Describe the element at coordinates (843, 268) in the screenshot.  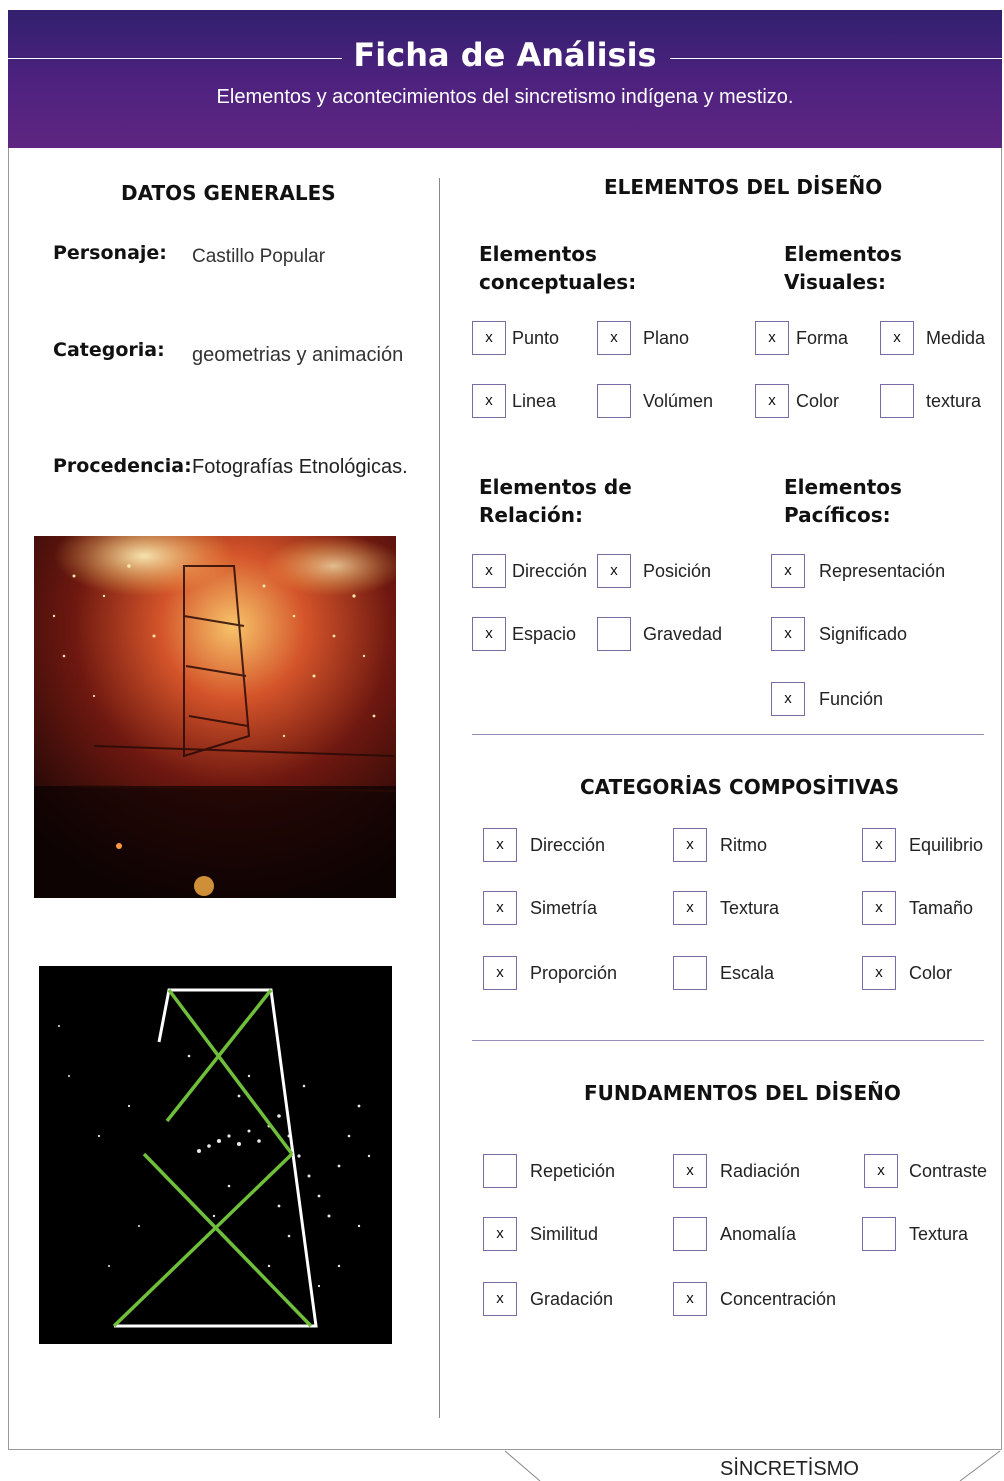
I see `visuales-title: Elementos Visuales:` at that location.